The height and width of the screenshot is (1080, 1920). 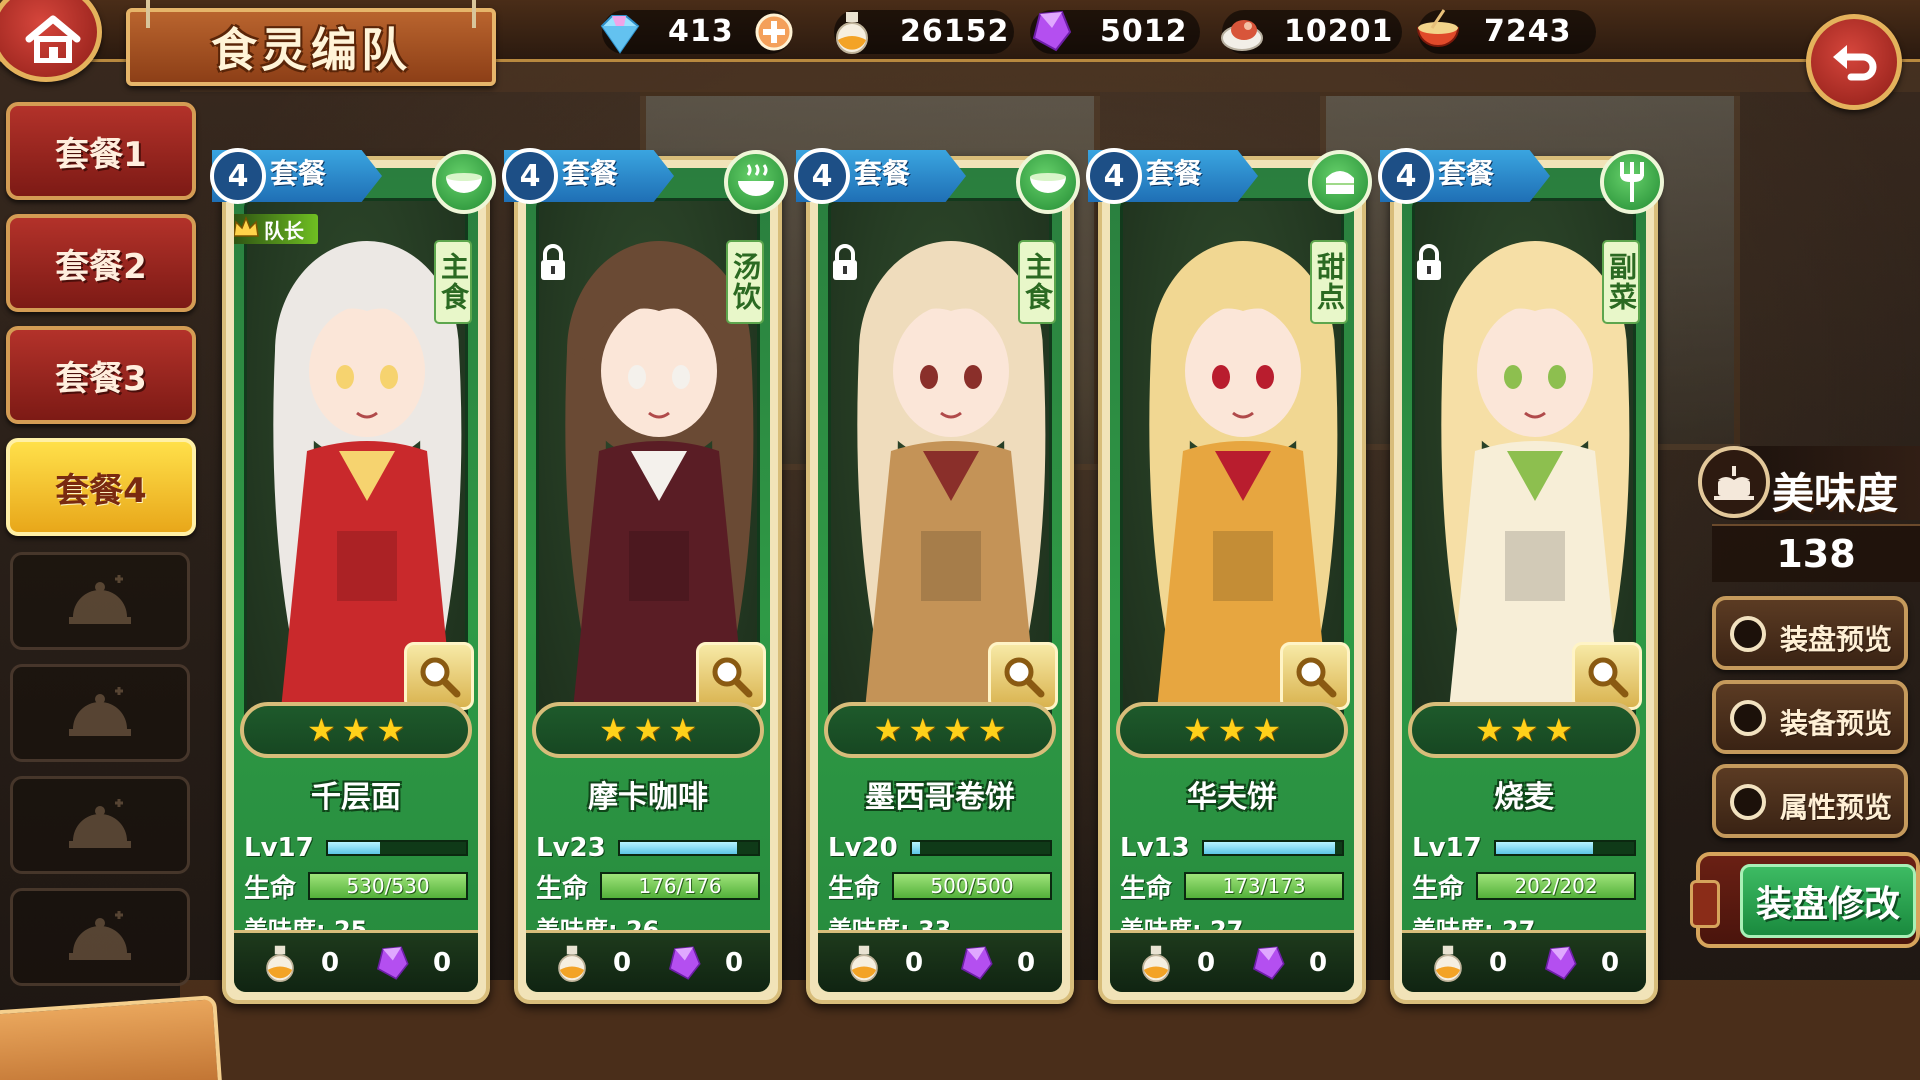 What do you see at coordinates (648, 887) in the screenshot?
I see `hp-row: 生命 176/176` at bounding box center [648, 887].